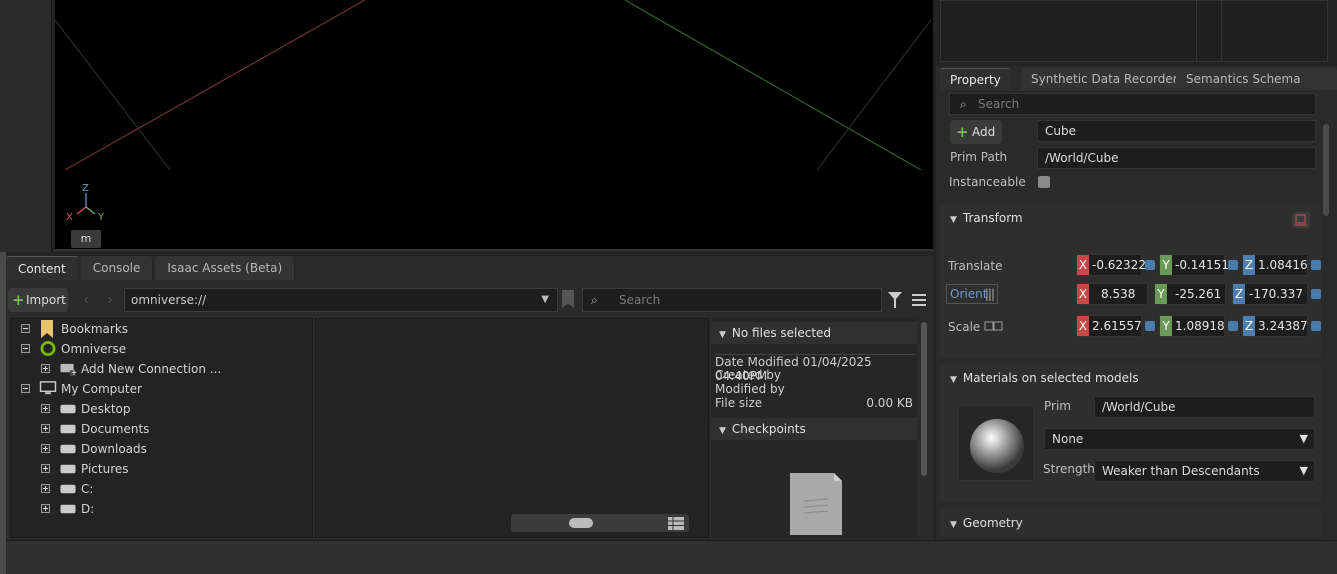  Describe the element at coordinates (110, 300) in the screenshot. I see `forward-arrow-icon: ›` at that location.